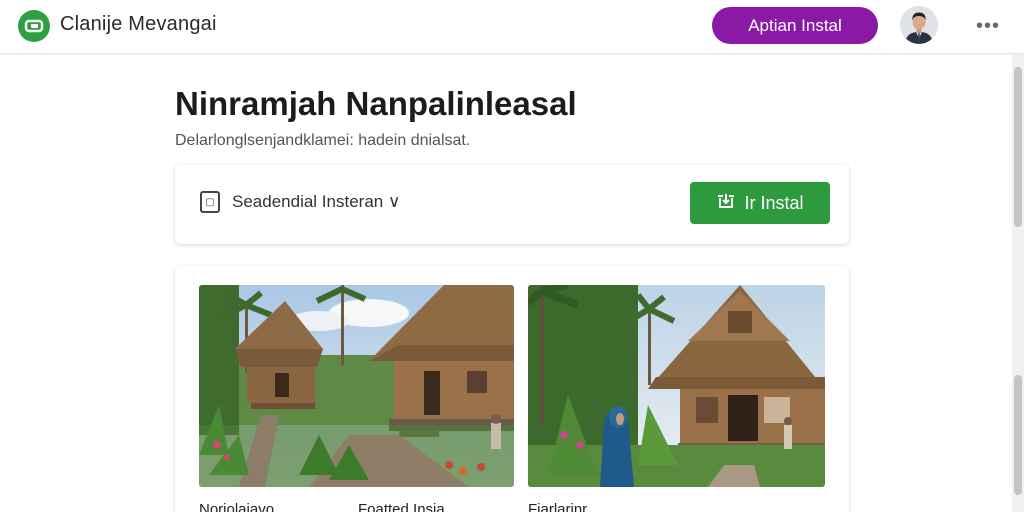 This screenshot has width=1024, height=512. What do you see at coordinates (676, 386) in the screenshot?
I see `traditional-house-photo` at bounding box center [676, 386].